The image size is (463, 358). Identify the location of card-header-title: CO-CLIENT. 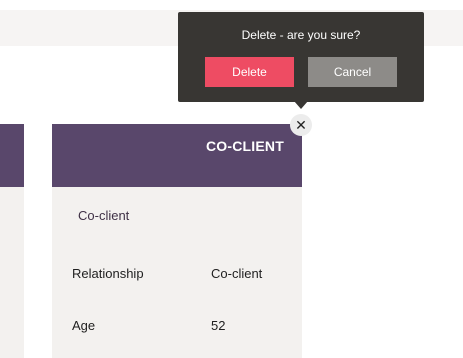
(244, 146).